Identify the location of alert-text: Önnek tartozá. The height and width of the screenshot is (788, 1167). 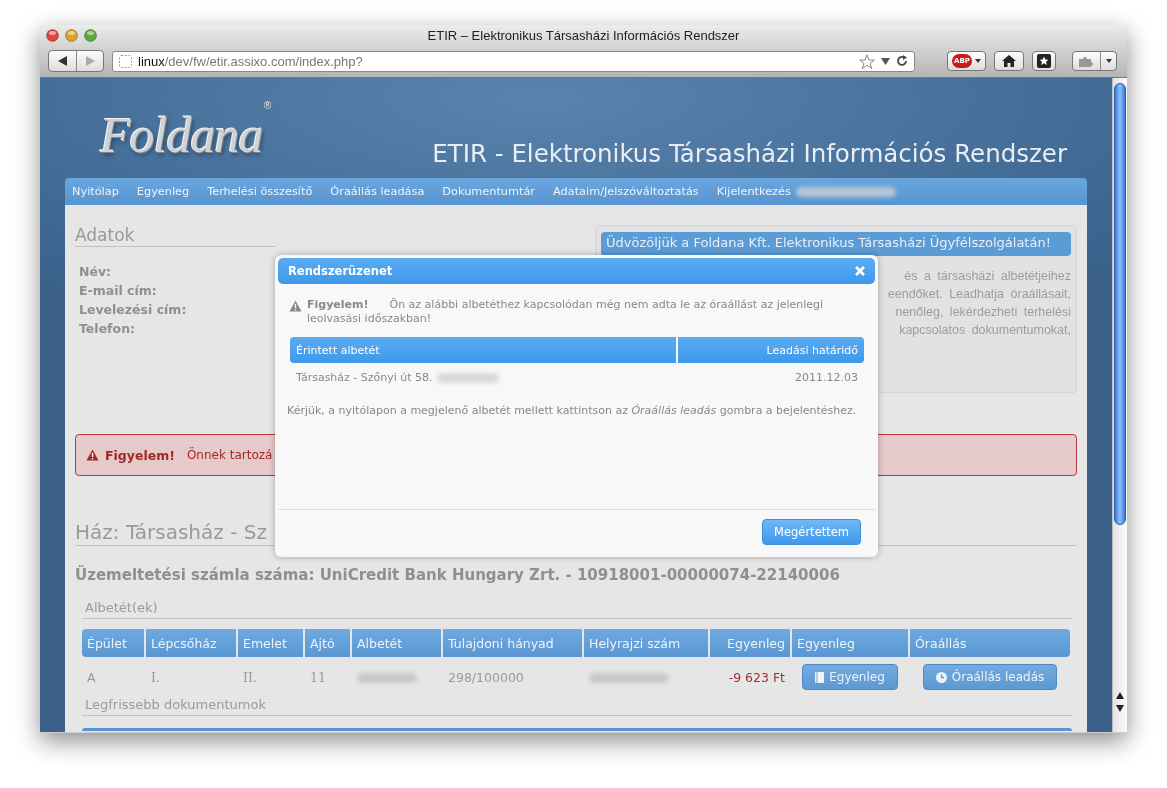
(229, 455).